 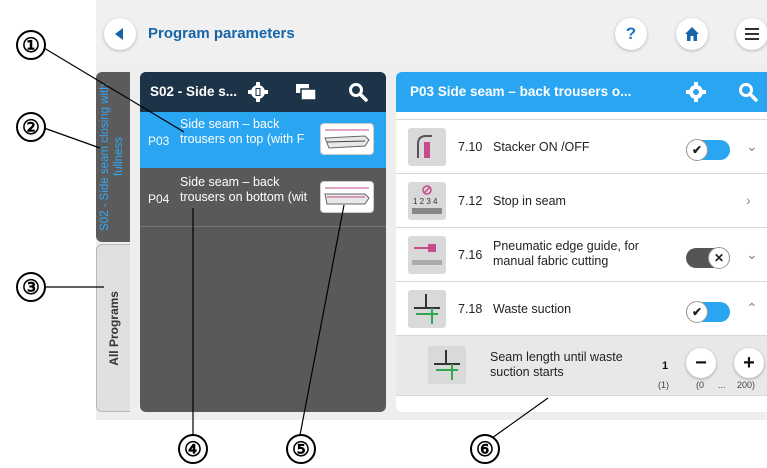 I want to click on callout-6: ⑥, so click(x=485, y=449).